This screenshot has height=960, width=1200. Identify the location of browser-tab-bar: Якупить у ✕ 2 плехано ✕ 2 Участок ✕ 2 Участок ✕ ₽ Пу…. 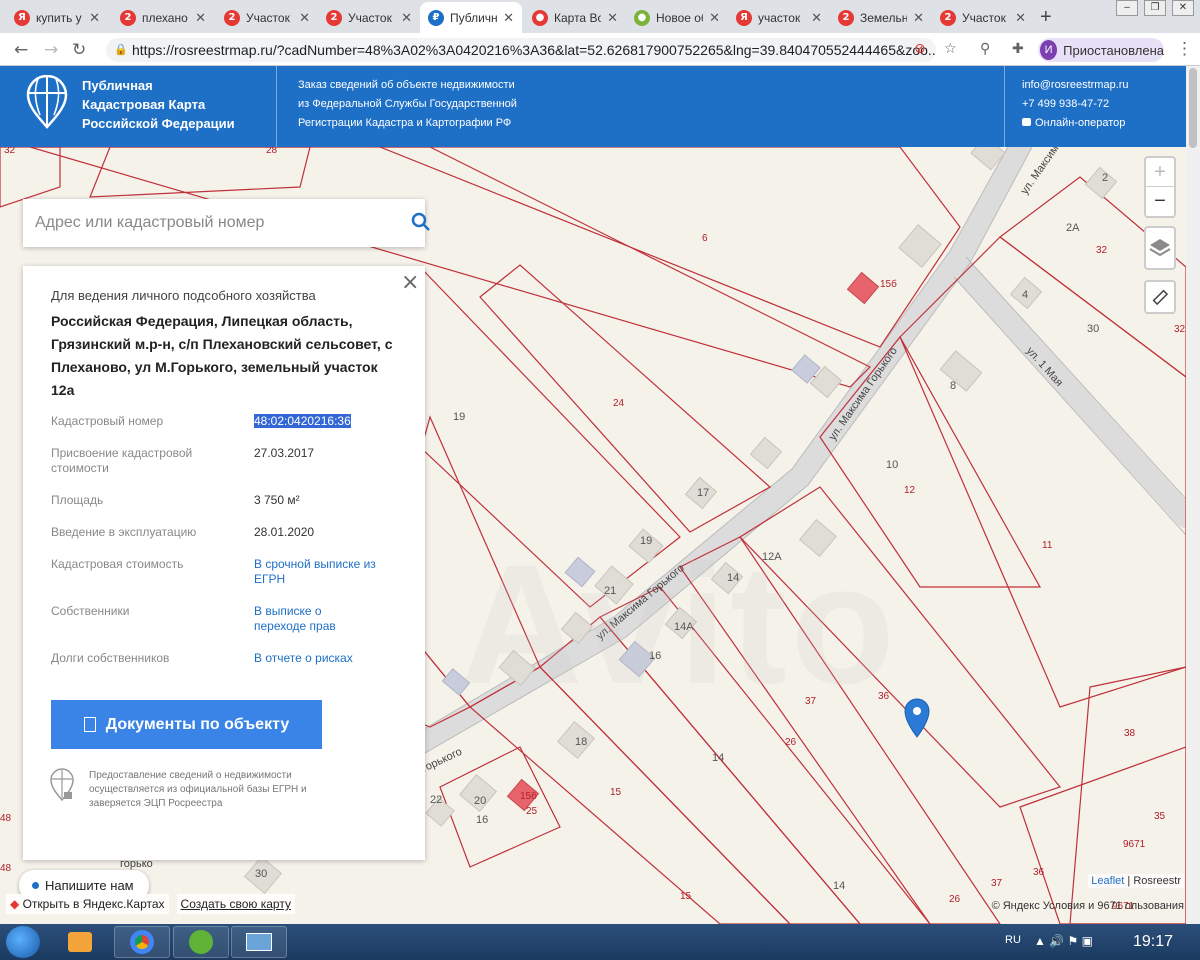
(600, 16).